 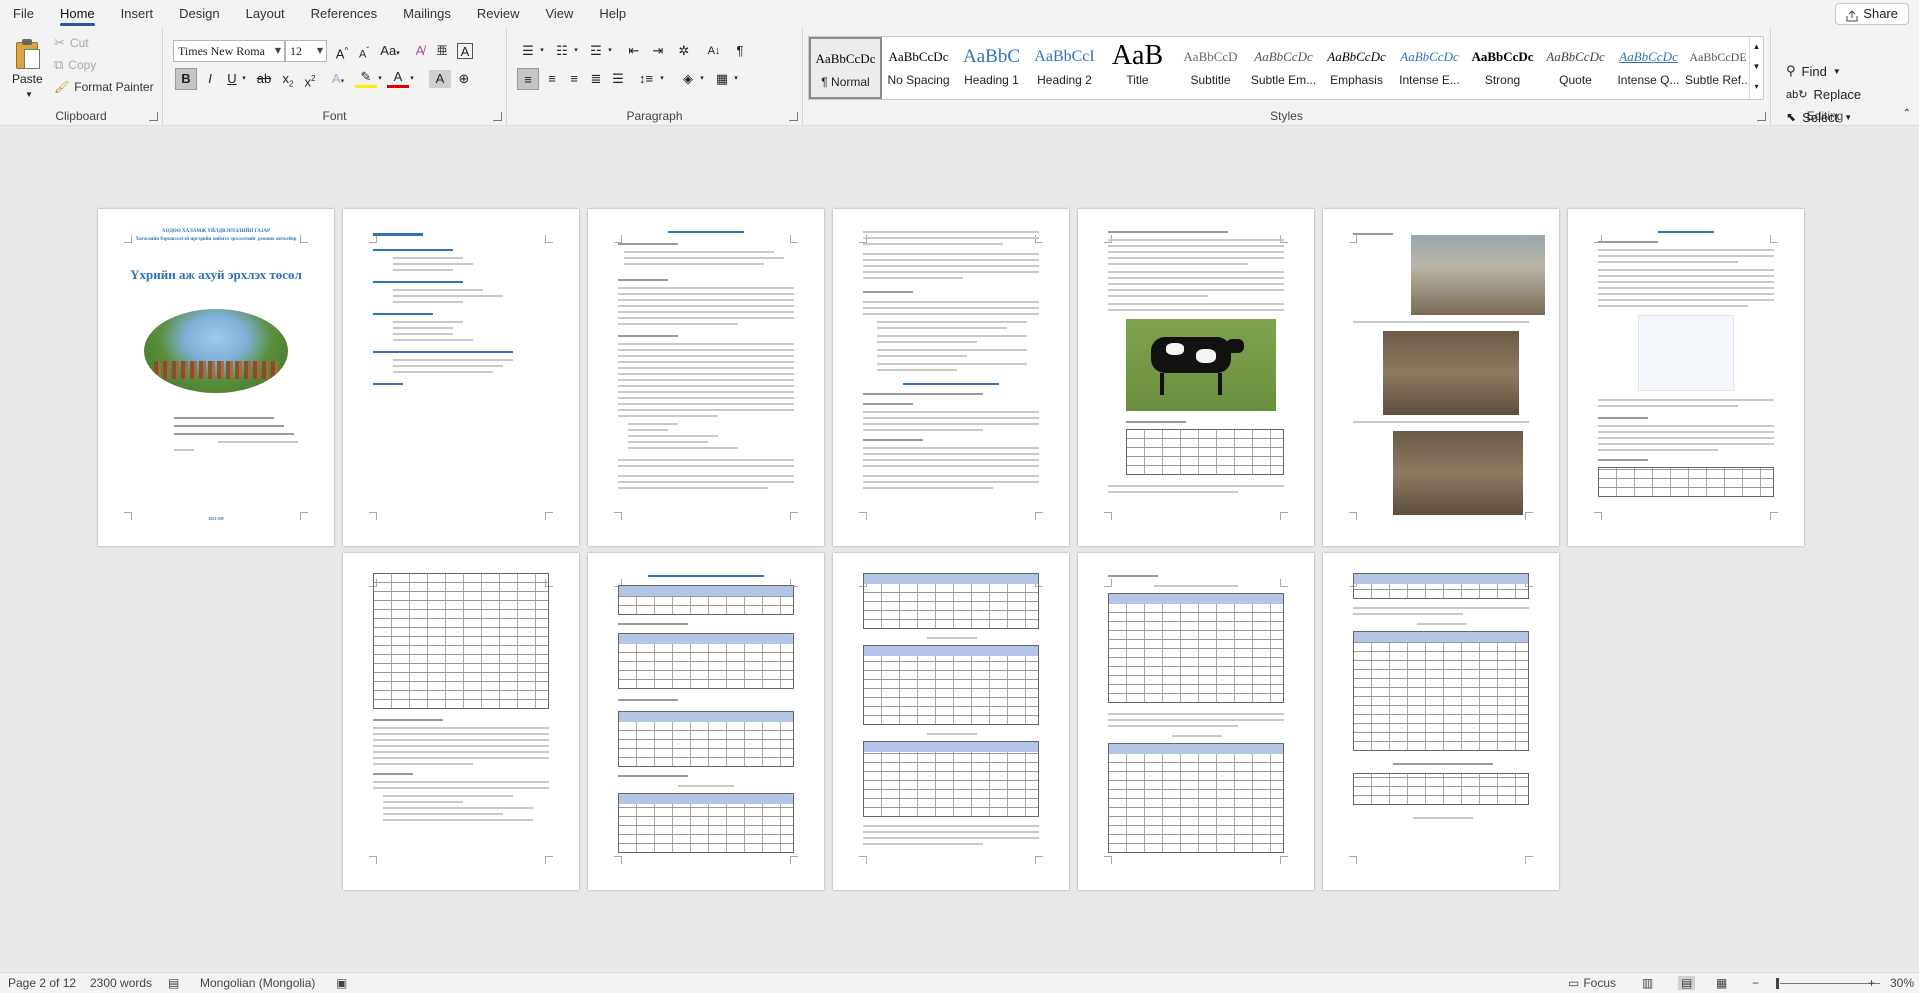 I want to click on style-normal: AaBbCcDc ¶ Normal, so click(x=845, y=68).